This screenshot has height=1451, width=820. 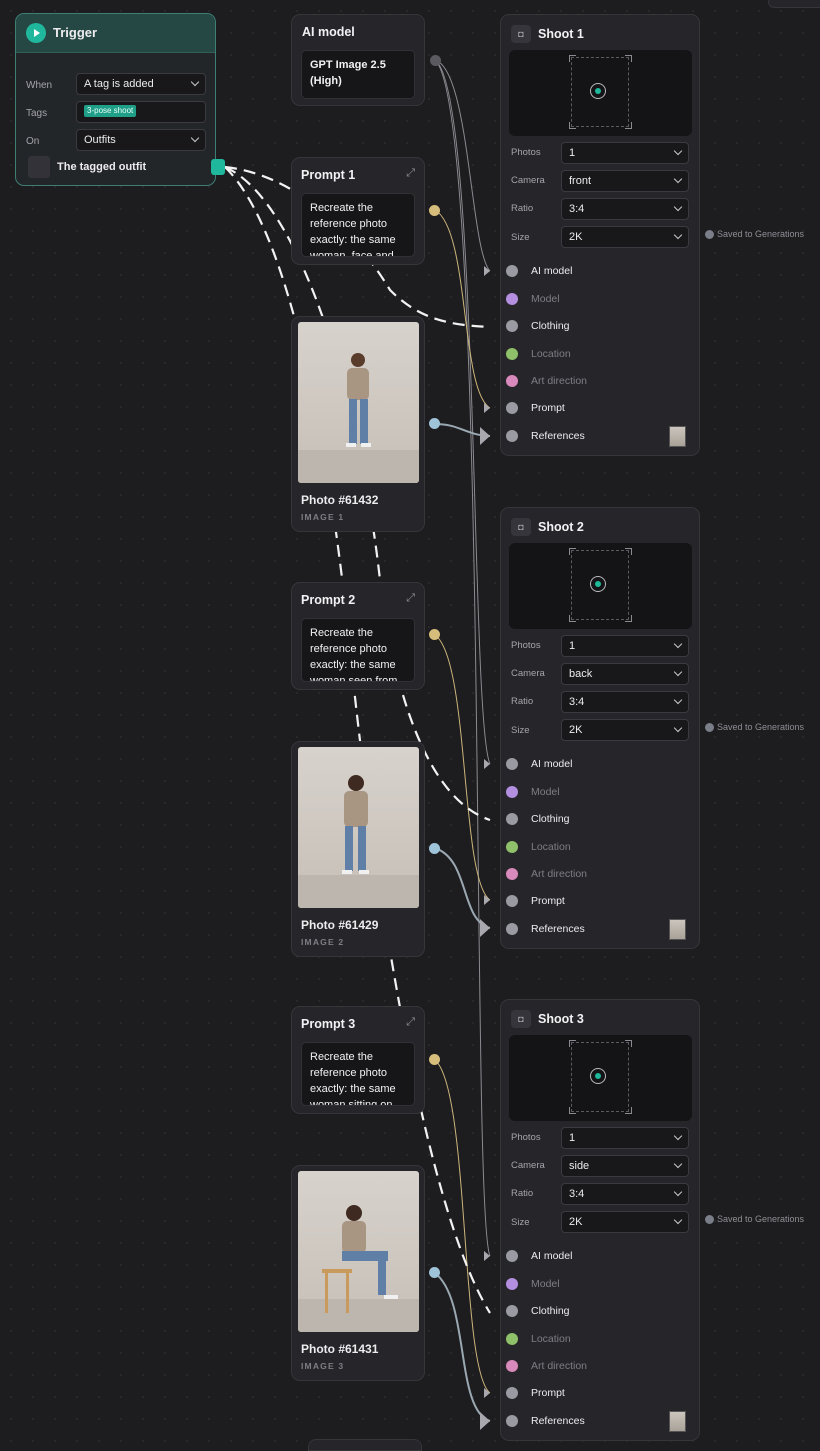 I want to click on trigger-output-port, so click(x=218, y=167).